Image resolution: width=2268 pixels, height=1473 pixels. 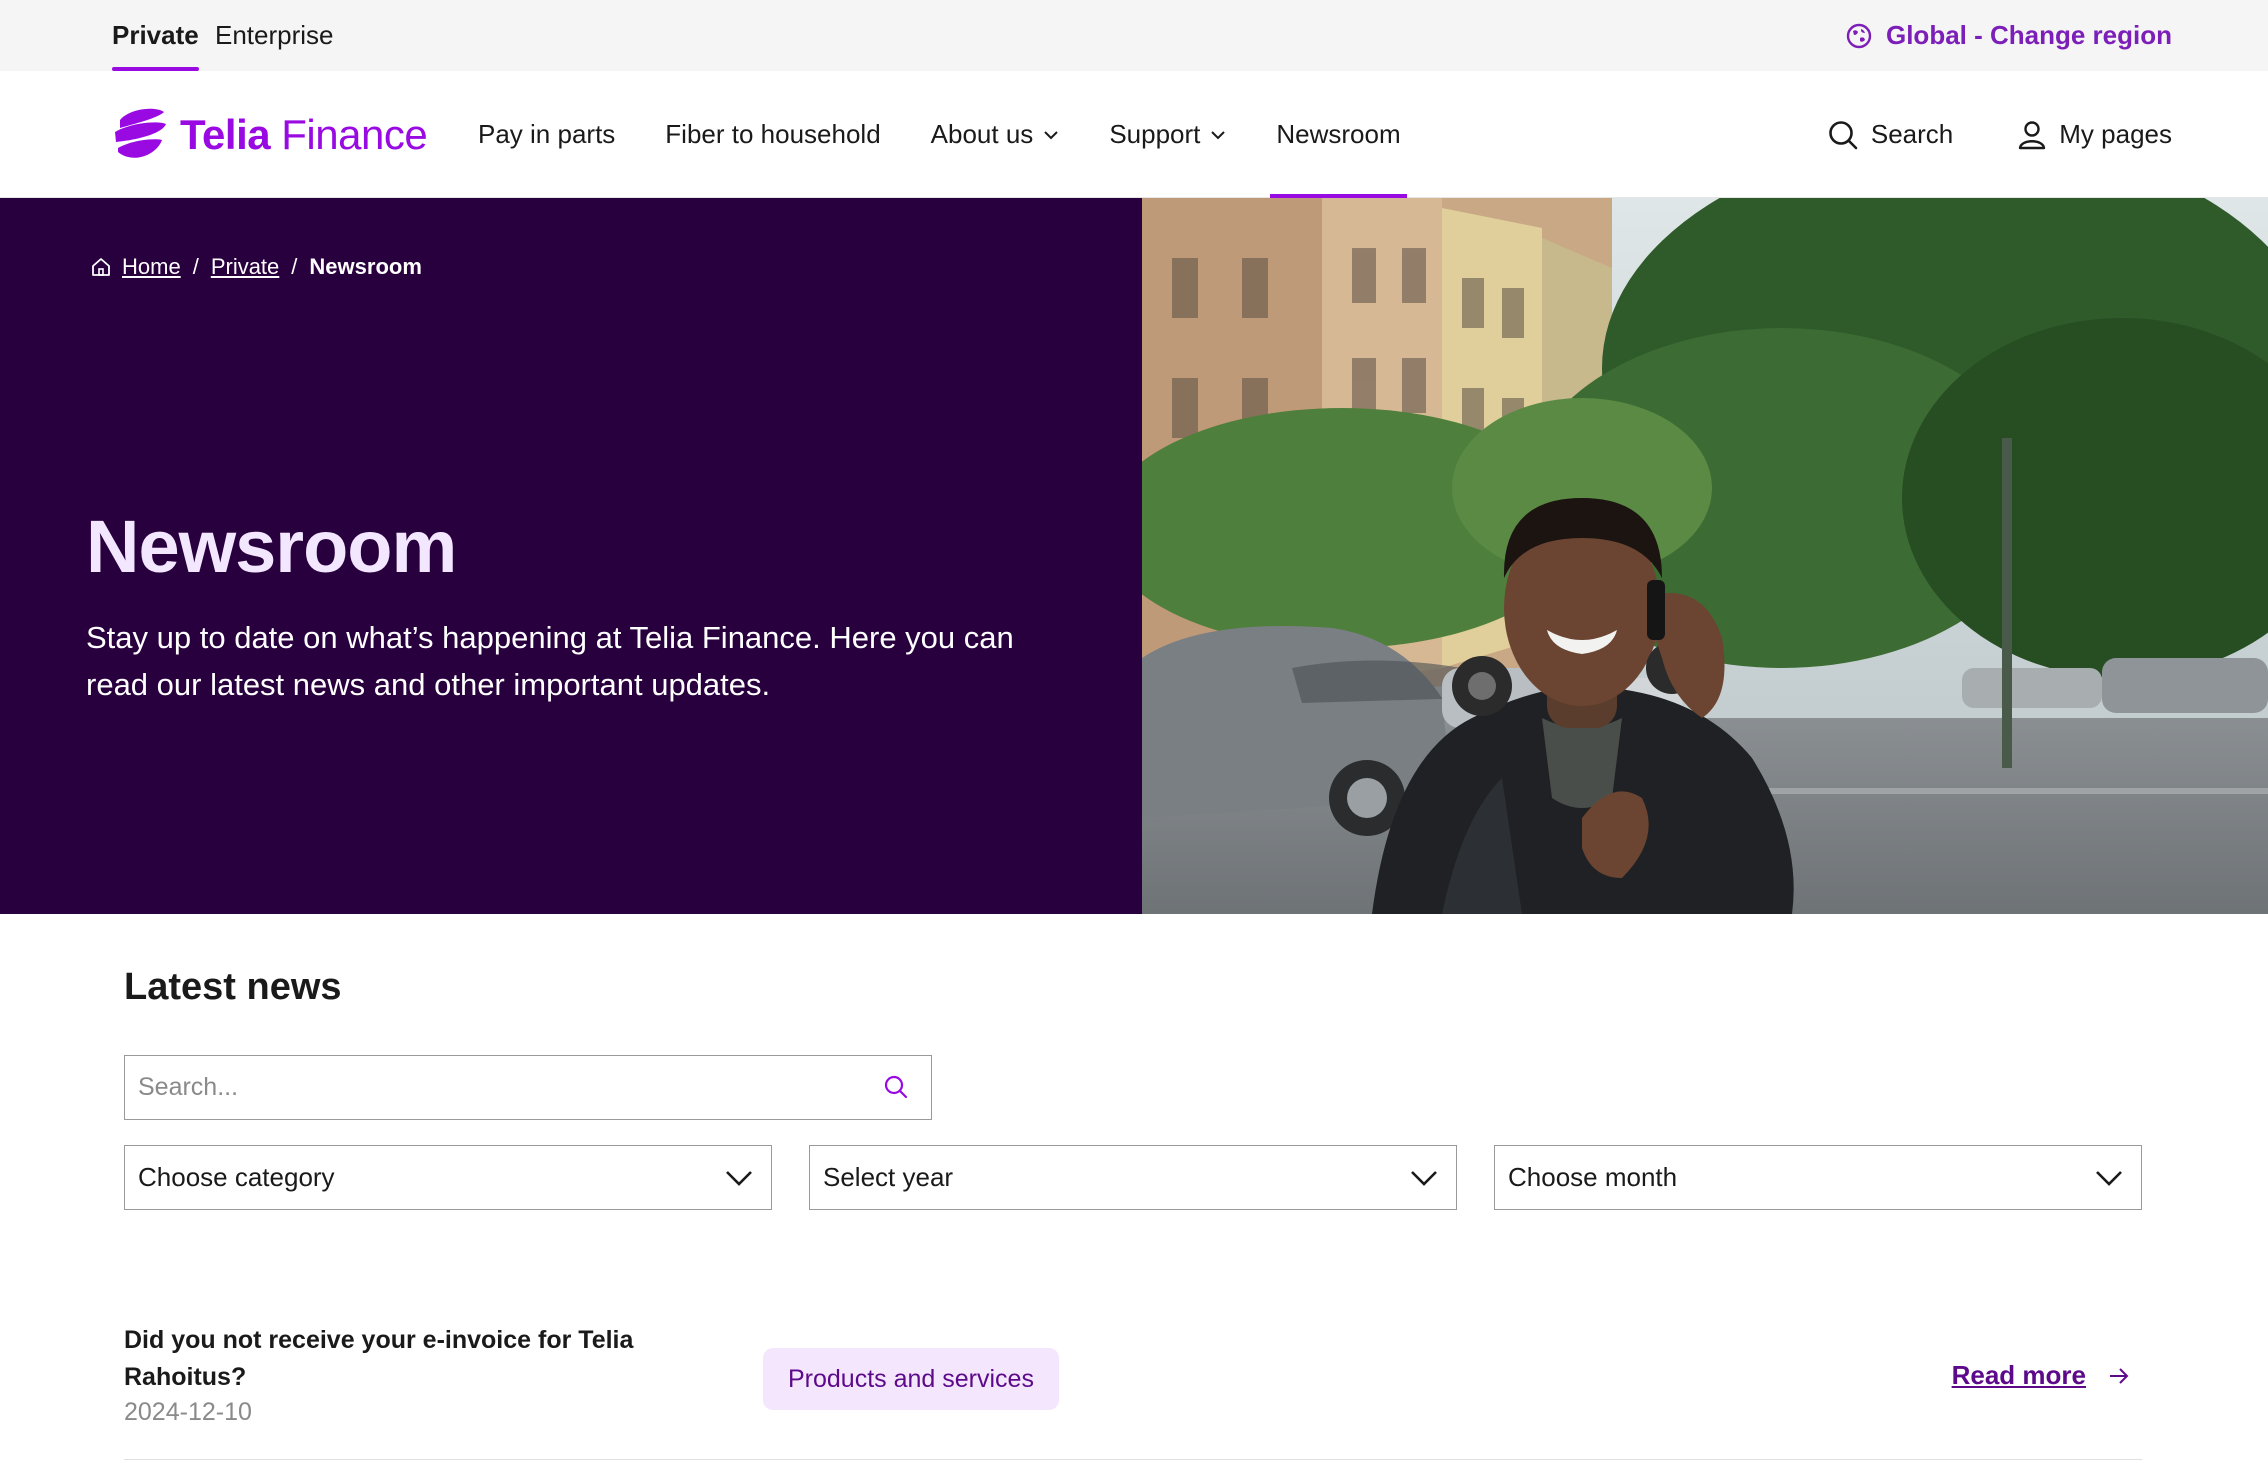 What do you see at coordinates (271, 546) in the screenshot?
I see `page-title: Newsroom` at bounding box center [271, 546].